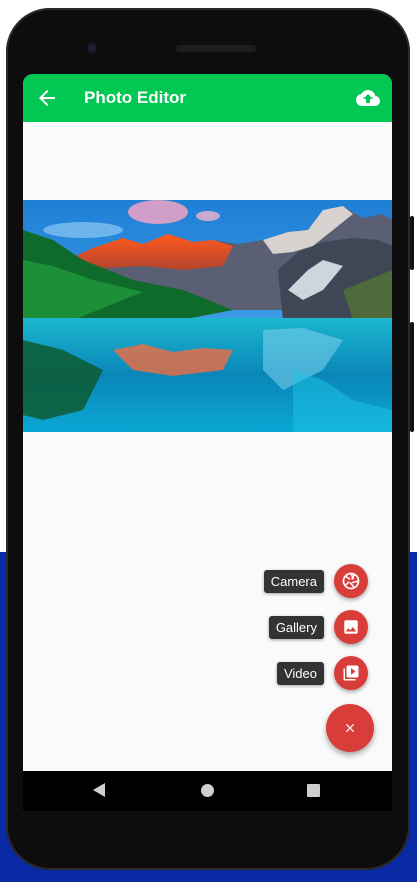  I want to click on camera-shutter-icon, so click(351, 581).